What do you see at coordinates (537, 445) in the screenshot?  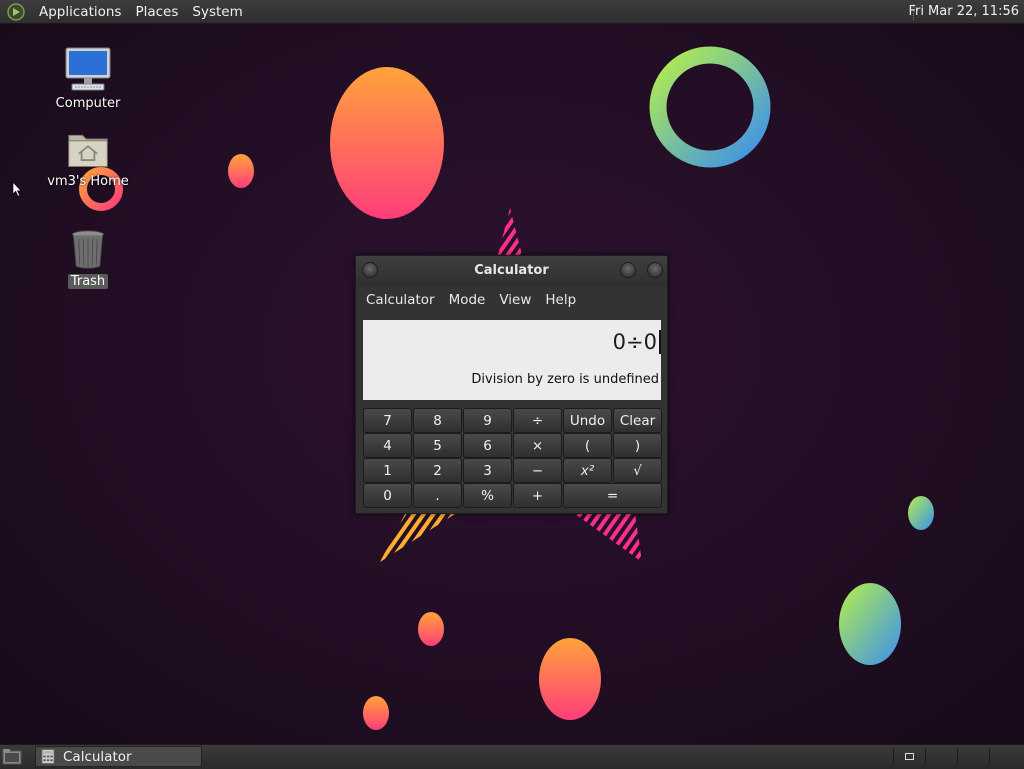 I see `key-multiply: ×` at bounding box center [537, 445].